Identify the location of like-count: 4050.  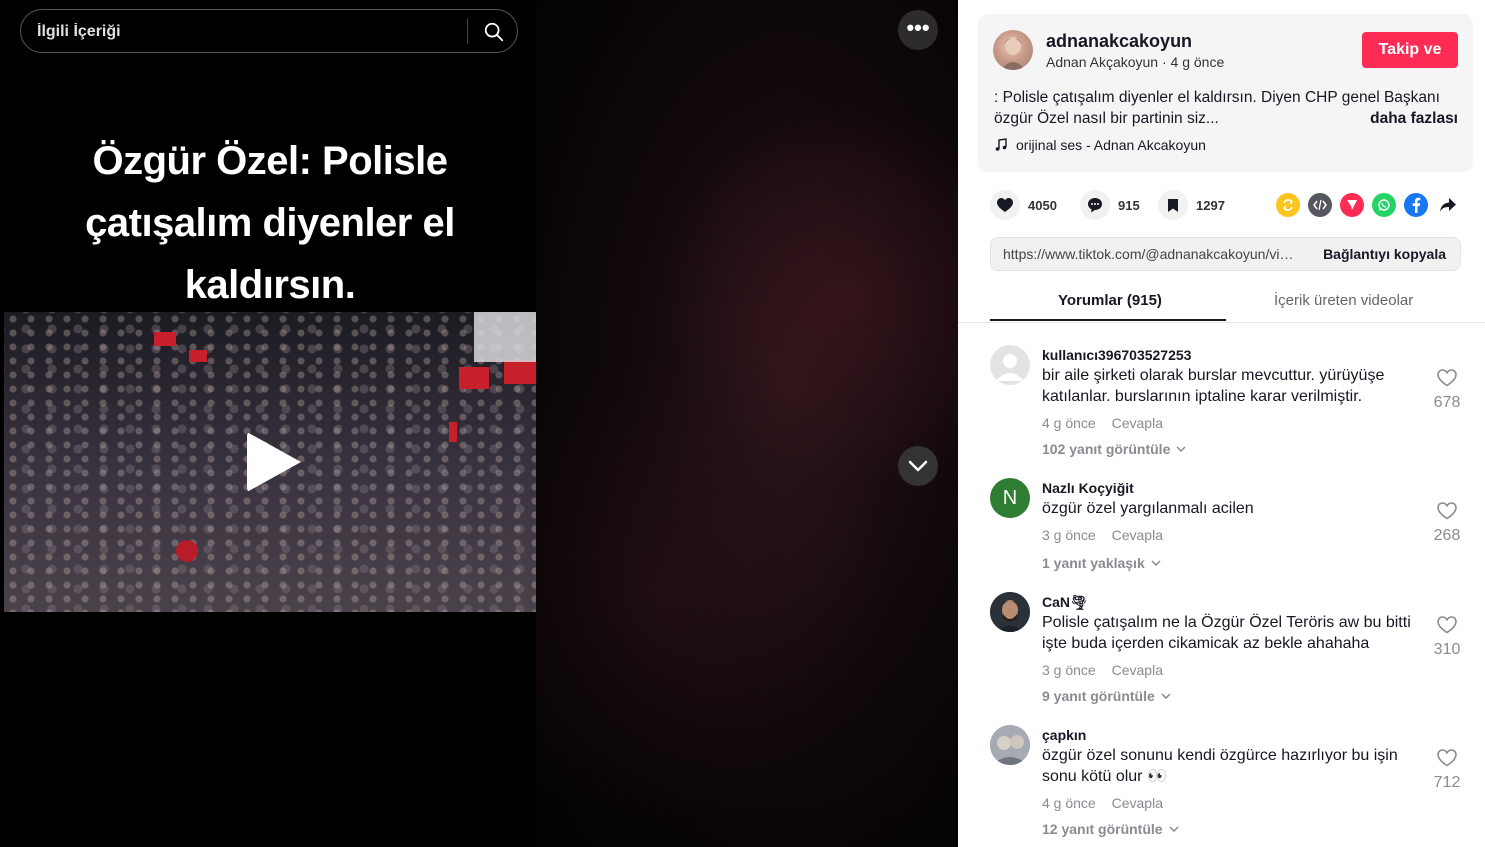
(1042, 205).